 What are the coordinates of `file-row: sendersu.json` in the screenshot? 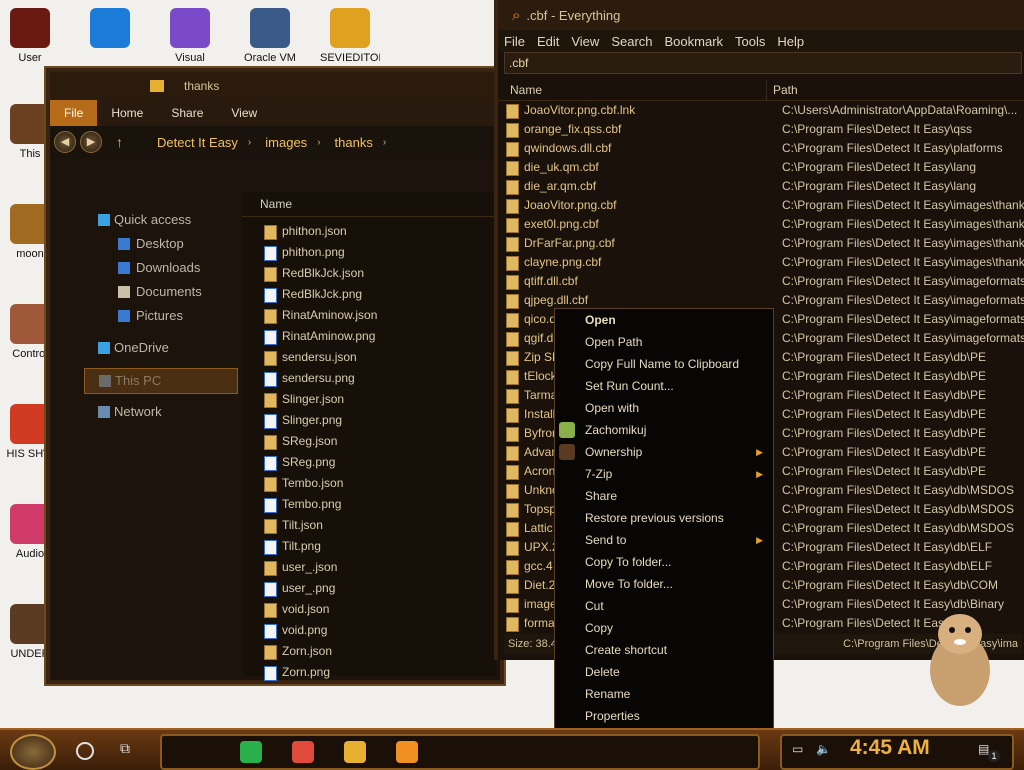 It's located at (369, 357).